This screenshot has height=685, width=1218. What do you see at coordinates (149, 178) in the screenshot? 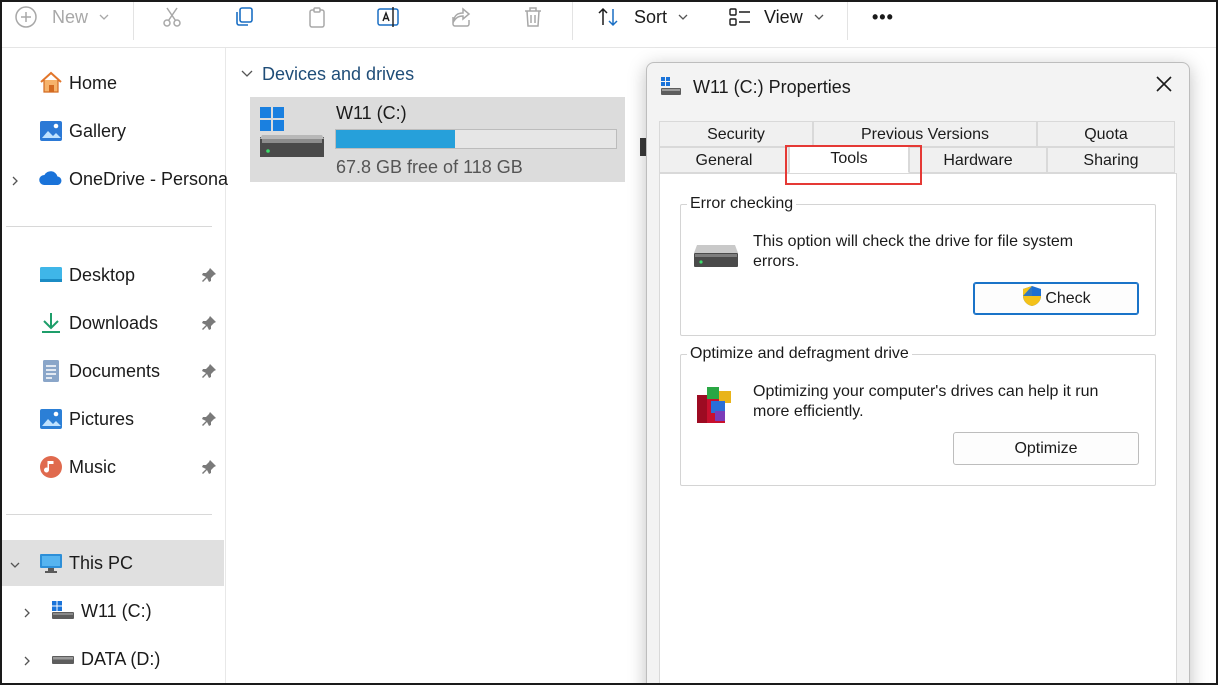
I see `sidebar-item-label: OneDrive - Persona` at bounding box center [149, 178].